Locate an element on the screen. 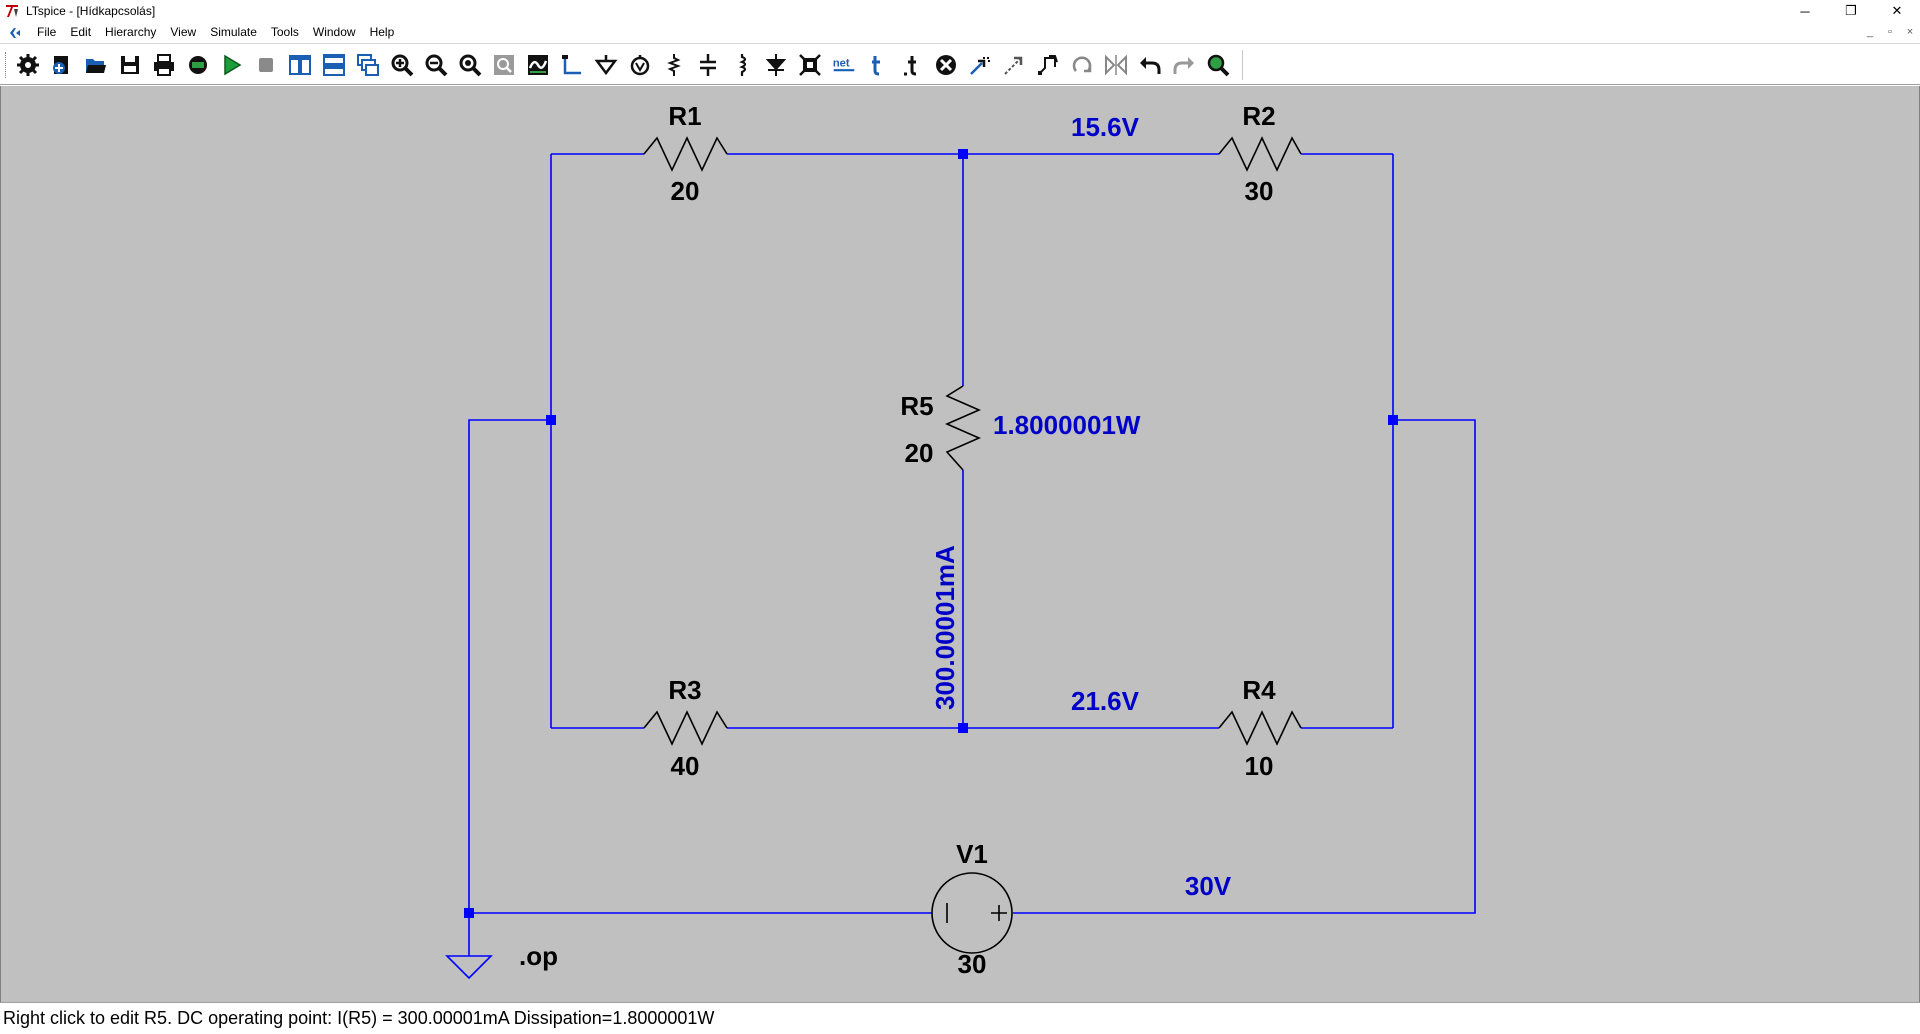 The height and width of the screenshot is (1034, 1920). menu-view: View is located at coordinates (183, 32).